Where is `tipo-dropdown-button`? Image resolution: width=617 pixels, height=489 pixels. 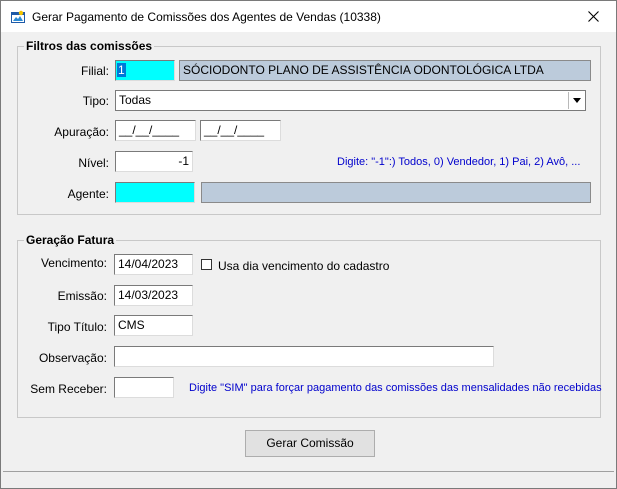 tipo-dropdown-button is located at coordinates (576, 100).